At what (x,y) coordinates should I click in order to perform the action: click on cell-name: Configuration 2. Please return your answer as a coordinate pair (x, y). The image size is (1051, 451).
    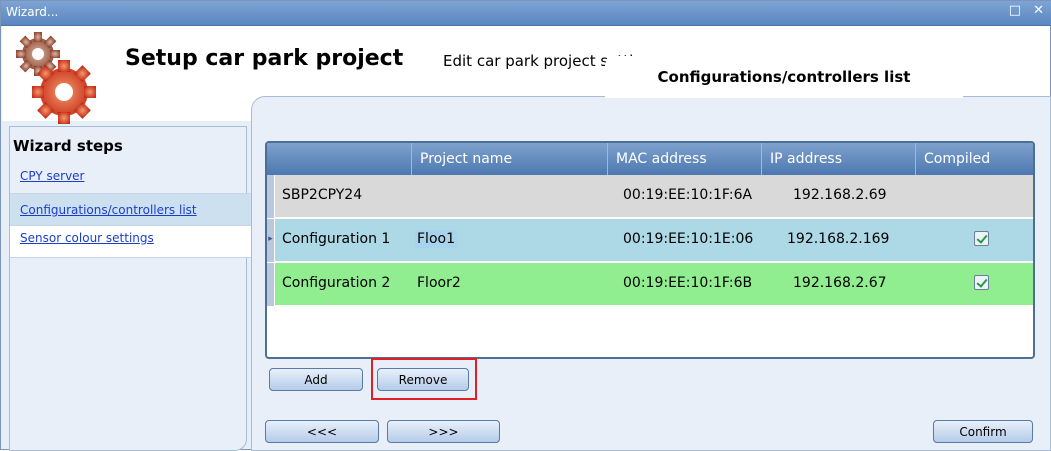
    Looking at the image, I should click on (336, 283).